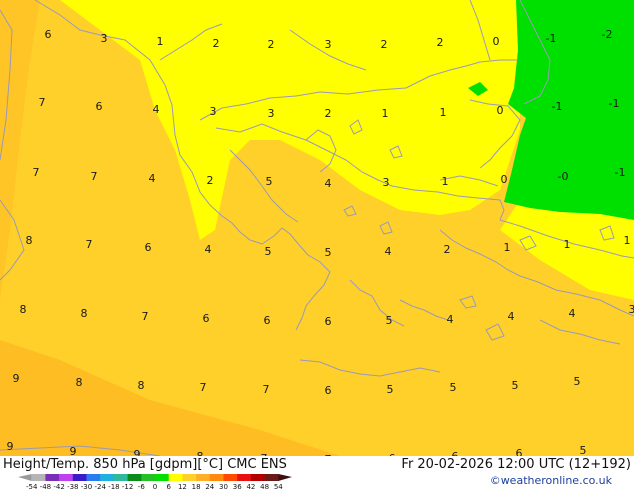  What do you see at coordinates (264, 486) in the screenshot?
I see `colorbar-tick-label: 48` at bounding box center [264, 486].